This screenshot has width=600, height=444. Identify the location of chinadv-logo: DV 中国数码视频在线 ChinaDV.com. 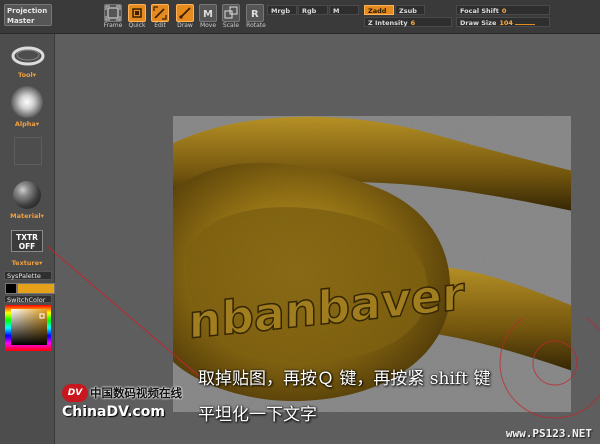
(126, 405).